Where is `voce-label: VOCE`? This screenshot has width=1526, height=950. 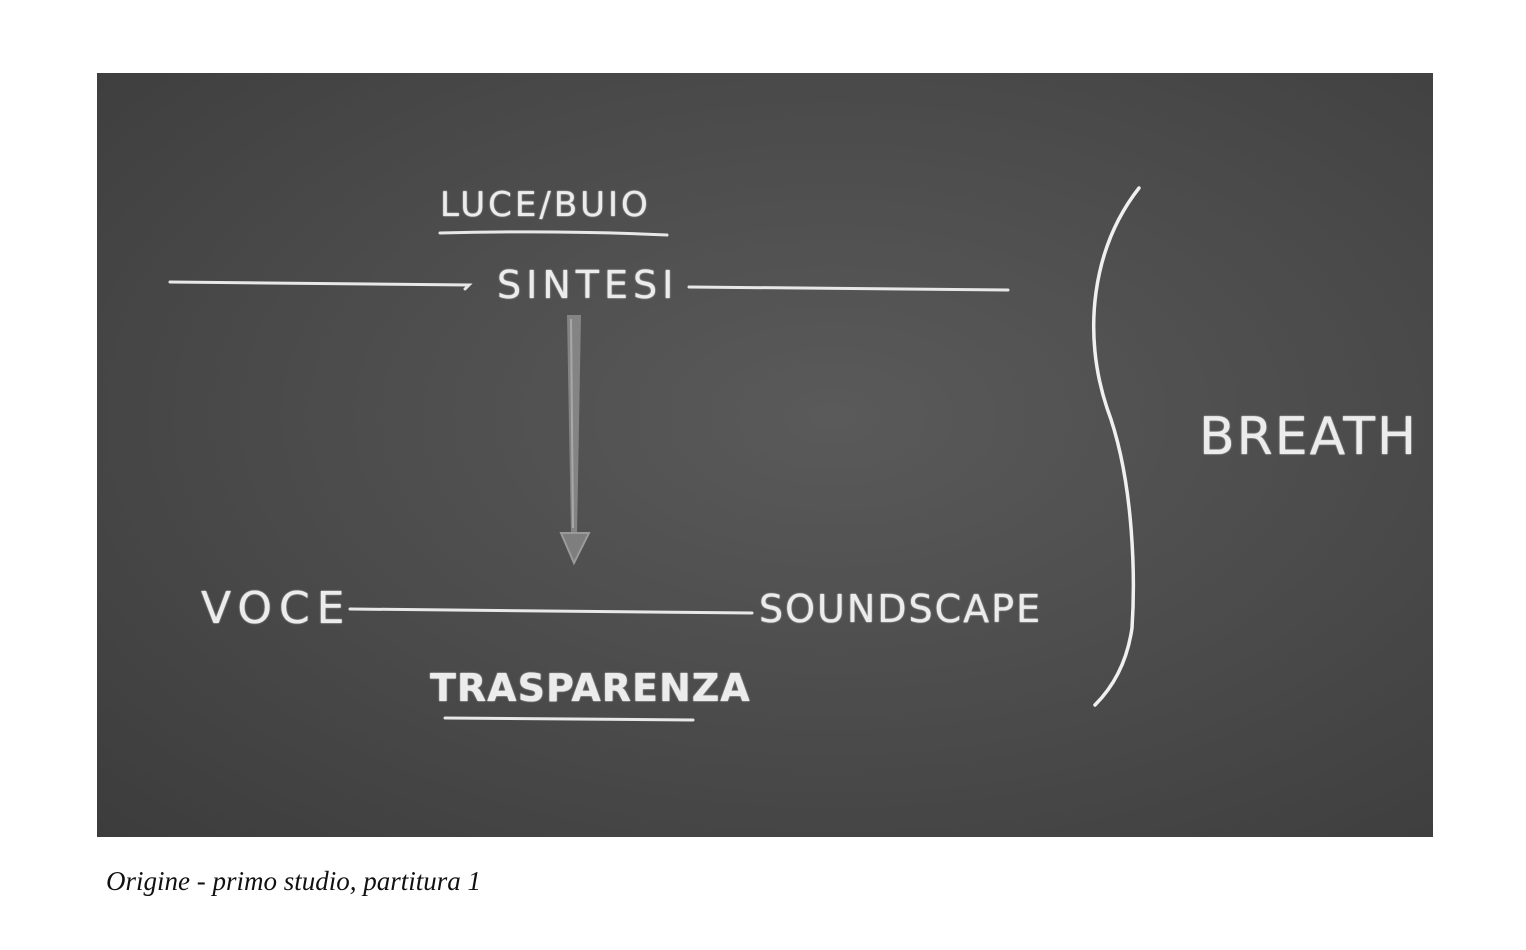 voce-label: VOCE is located at coordinates (276, 608).